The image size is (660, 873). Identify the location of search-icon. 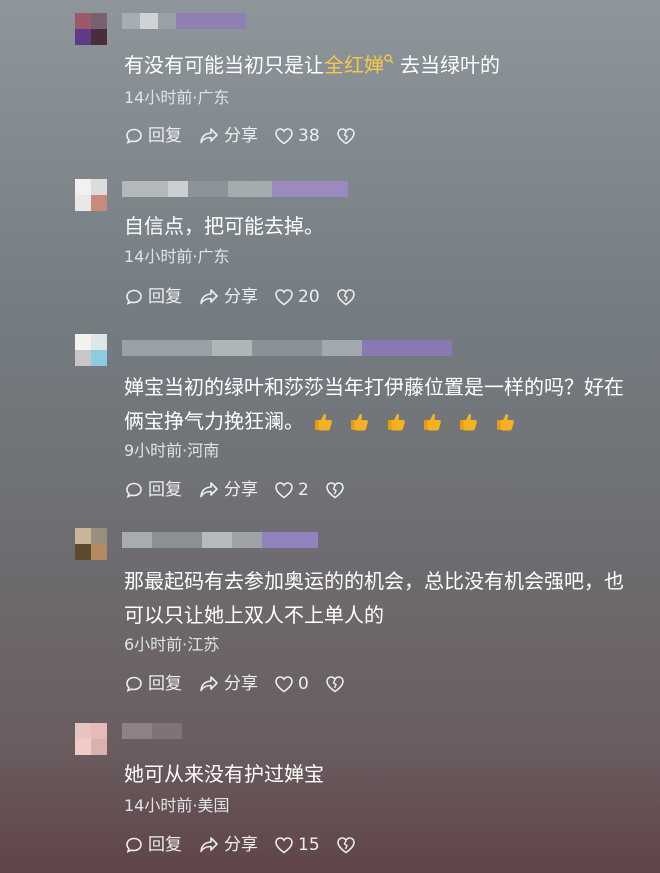
(390, 59).